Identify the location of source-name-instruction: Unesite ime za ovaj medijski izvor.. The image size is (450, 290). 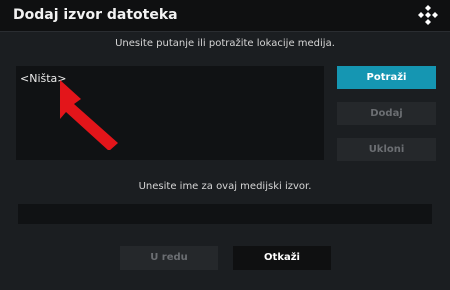
(225, 186).